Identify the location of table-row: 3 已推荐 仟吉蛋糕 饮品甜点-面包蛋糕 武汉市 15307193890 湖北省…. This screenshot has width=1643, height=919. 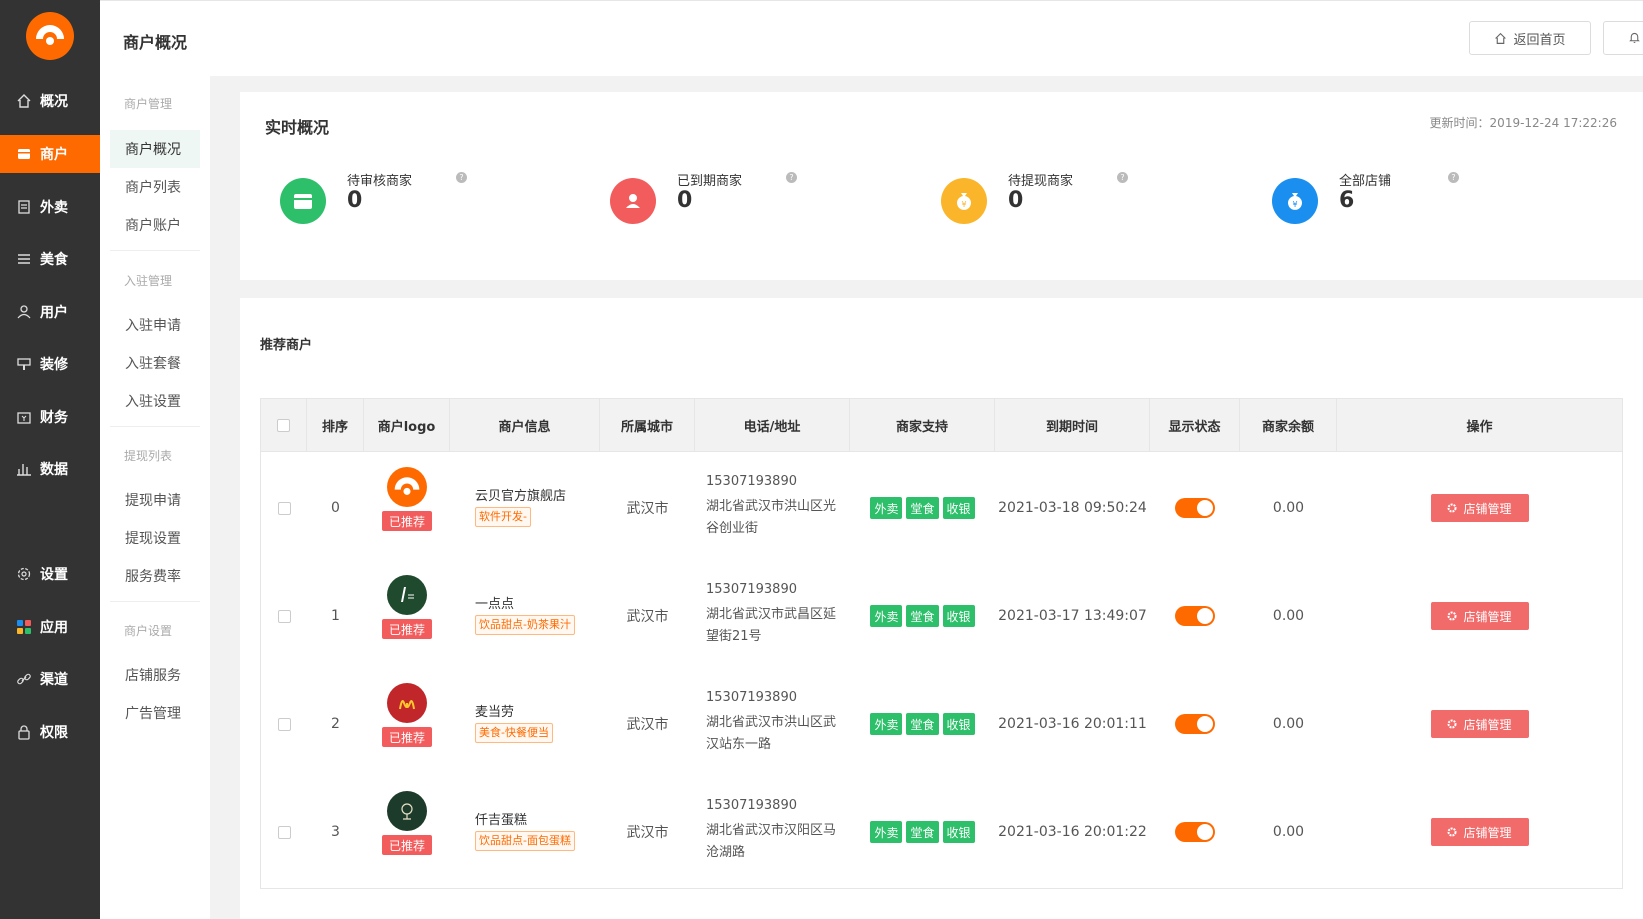
(941, 832).